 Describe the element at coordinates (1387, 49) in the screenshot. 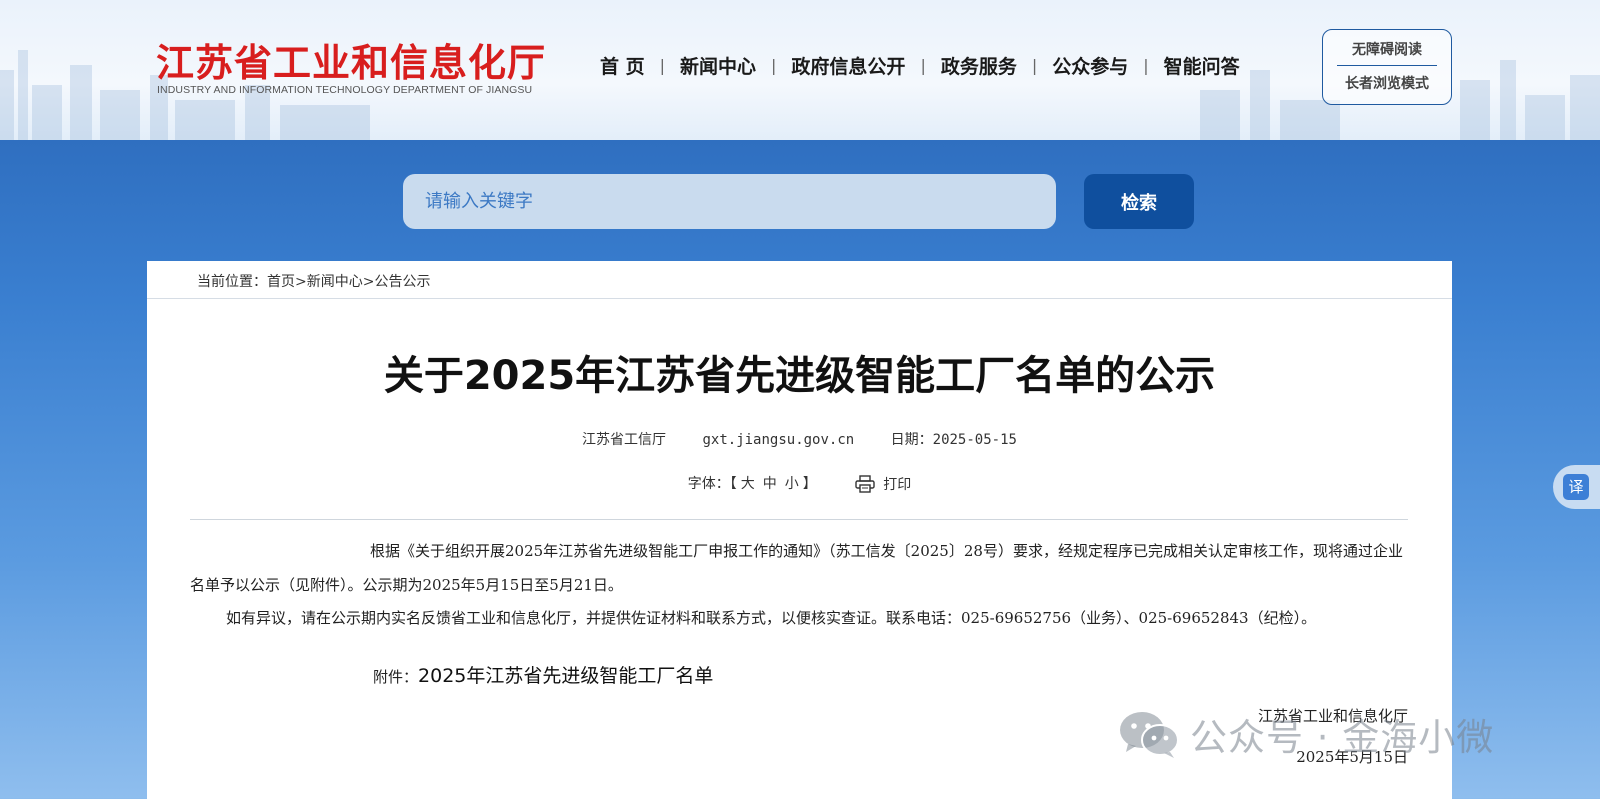

I see `accessible-reading-button: 无障碍阅读` at that location.